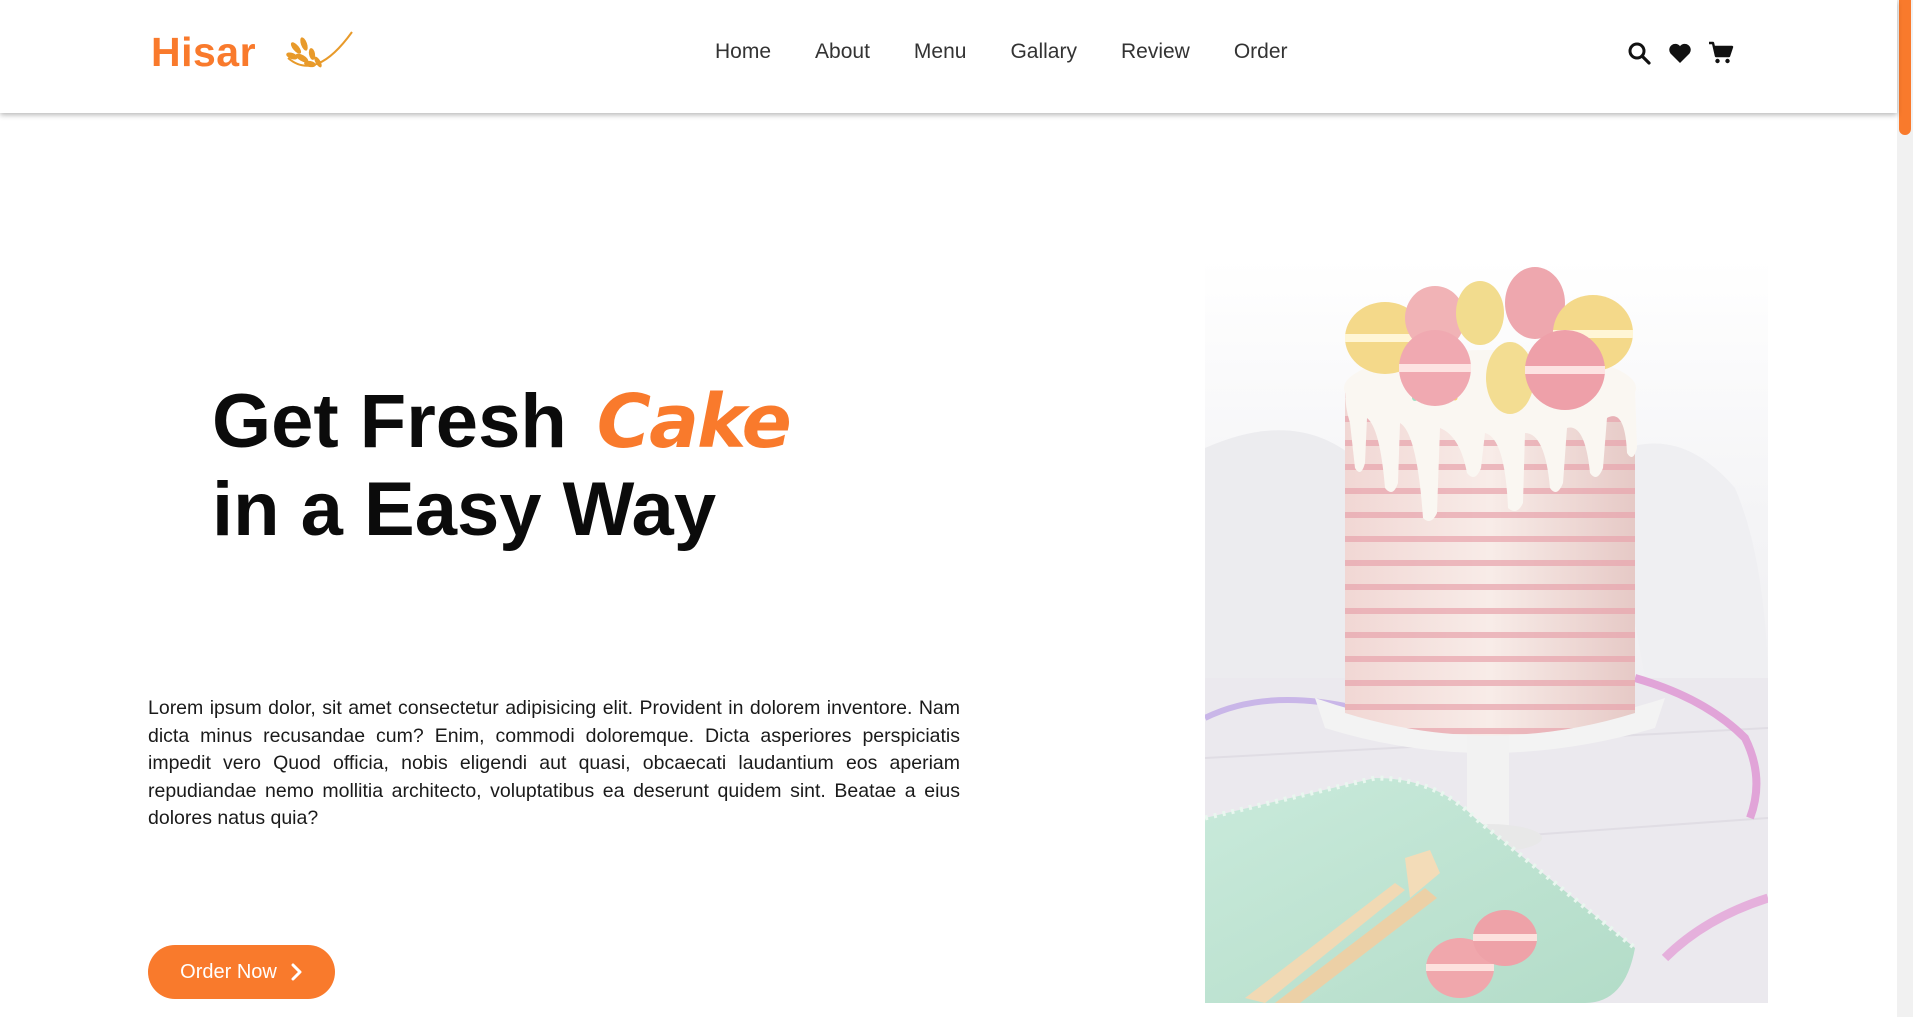 The image size is (1913, 1017). Describe the element at coordinates (296, 972) in the screenshot. I see `chevron-right-icon` at that location.